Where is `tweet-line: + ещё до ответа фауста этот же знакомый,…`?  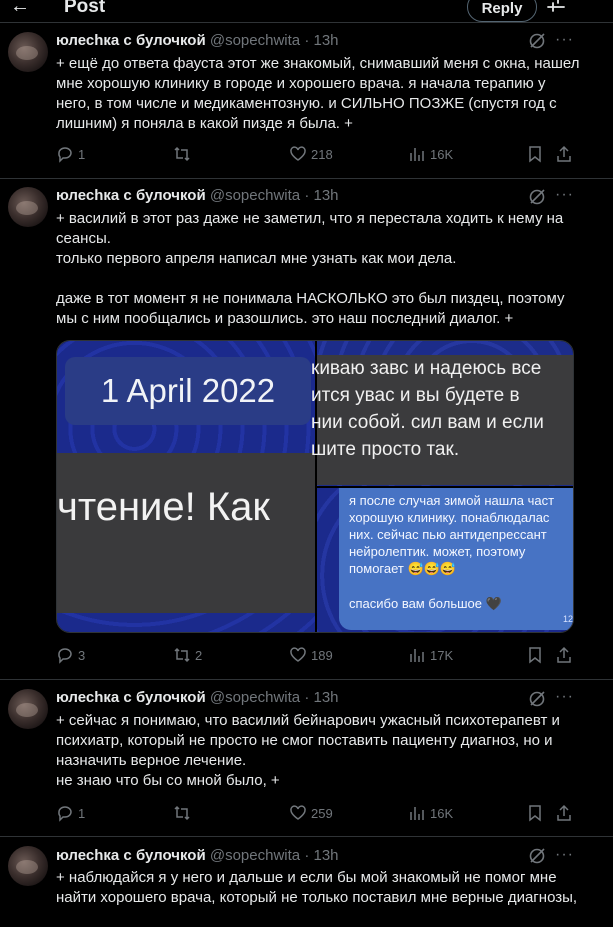
tweet-line: + ещё до ответа фауста этот же знакомый,… is located at coordinates (318, 63).